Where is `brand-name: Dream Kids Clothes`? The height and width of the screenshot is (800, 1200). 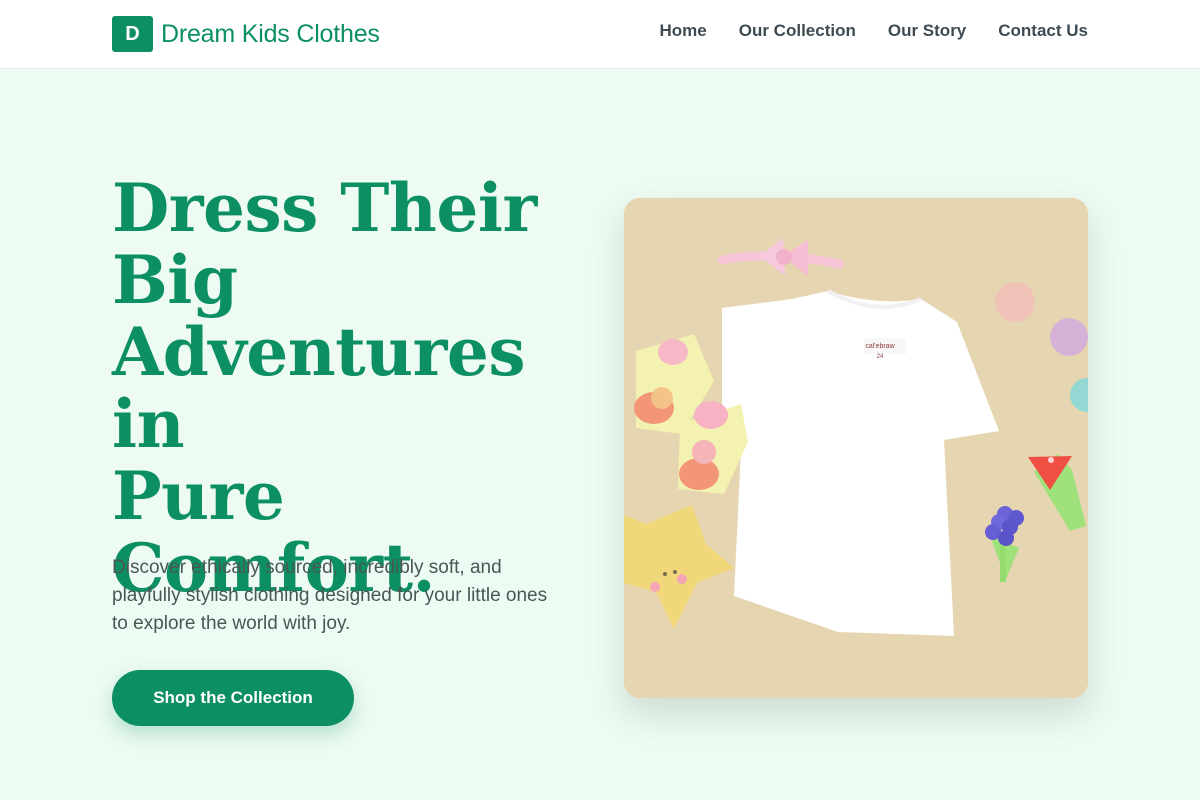 brand-name: Dream Kids Clothes is located at coordinates (270, 33).